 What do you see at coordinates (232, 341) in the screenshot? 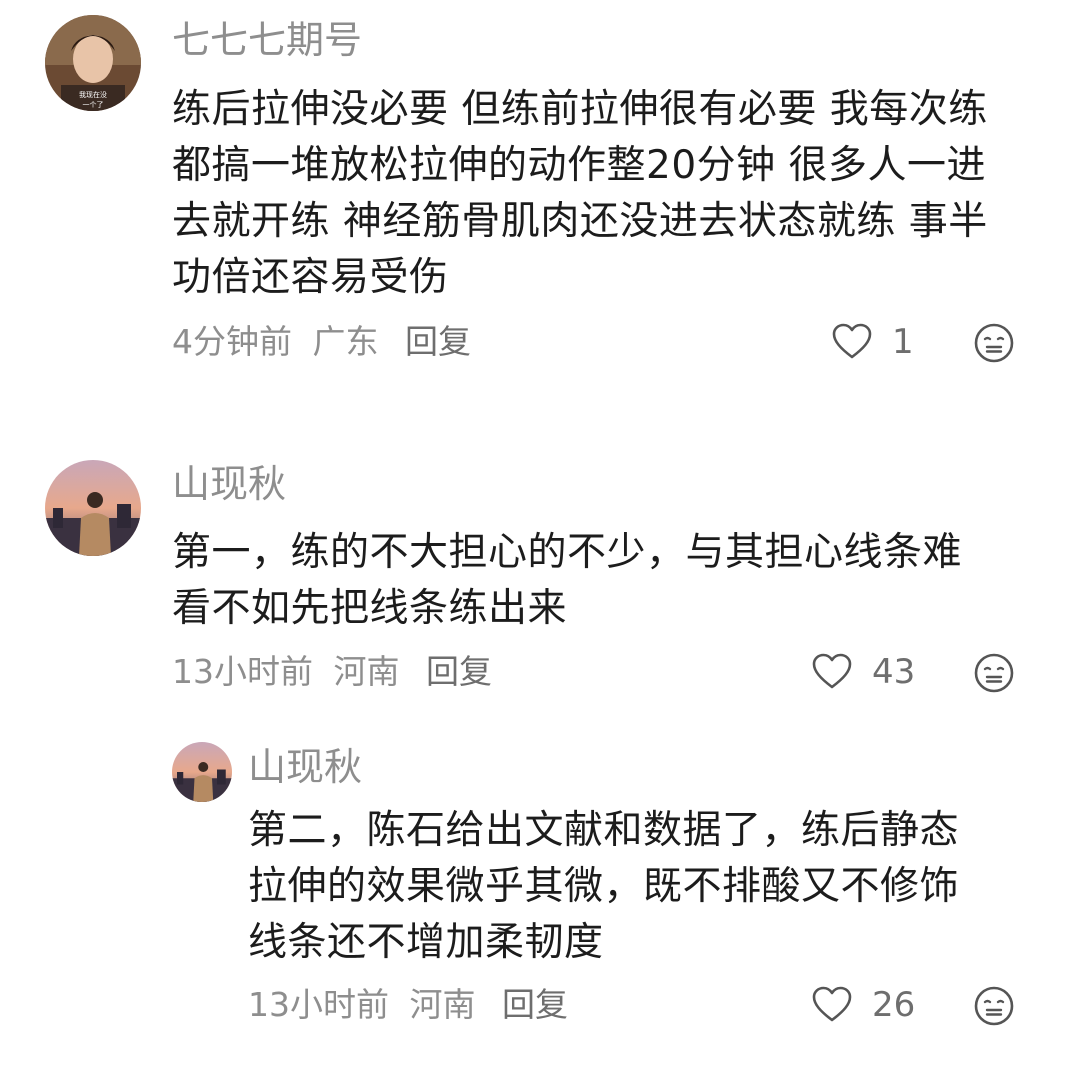
I see `comment-time: 4分钟前` at bounding box center [232, 341].